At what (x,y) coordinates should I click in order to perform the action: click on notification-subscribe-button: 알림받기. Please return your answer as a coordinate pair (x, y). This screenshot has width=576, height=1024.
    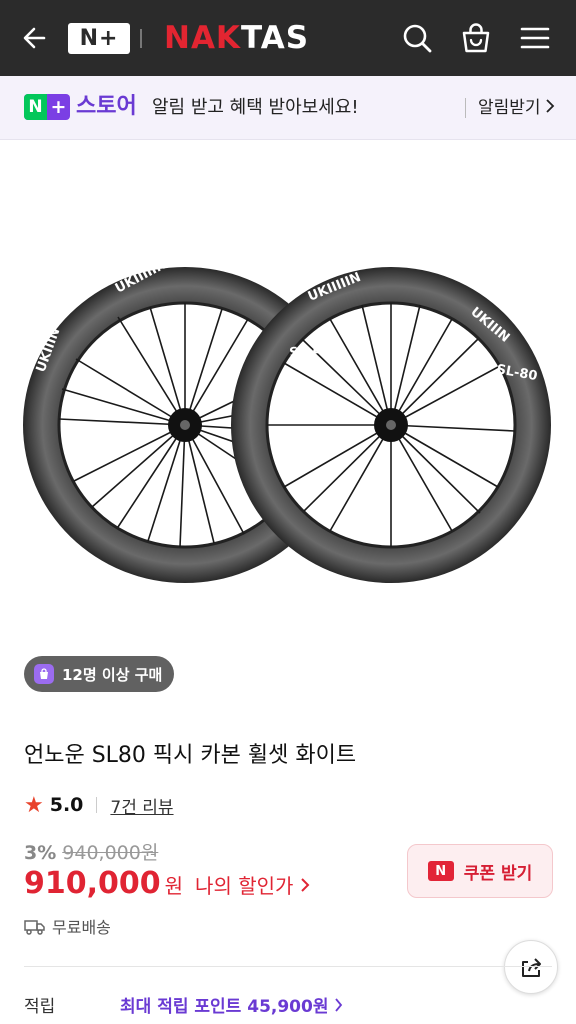
    Looking at the image, I should click on (516, 108).